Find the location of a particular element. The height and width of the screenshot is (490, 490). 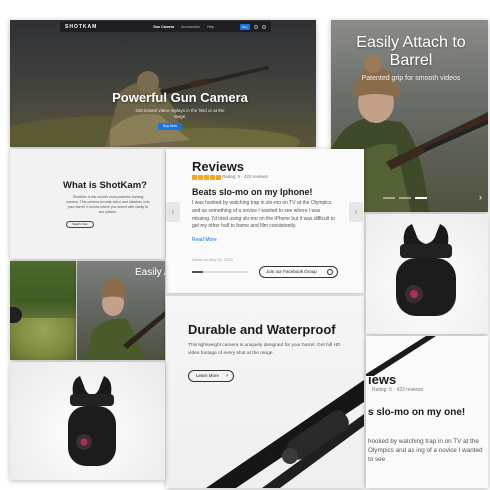

facebook-group-label: Join our Facebook Group is located at coordinates (291, 271).